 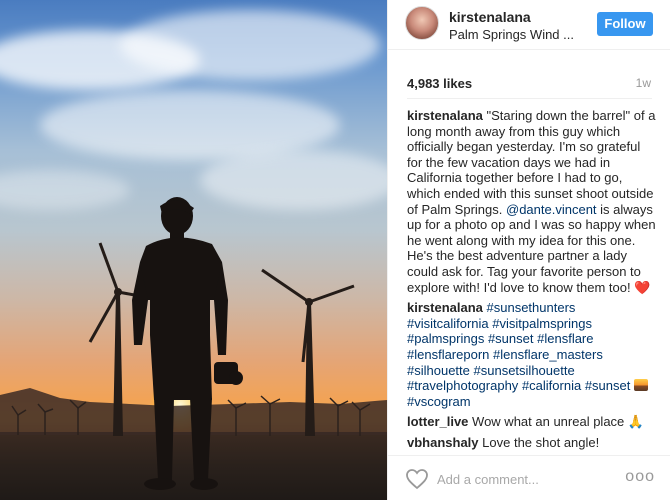 I want to click on hashtag-link: #silhouette, so click(x=438, y=370).